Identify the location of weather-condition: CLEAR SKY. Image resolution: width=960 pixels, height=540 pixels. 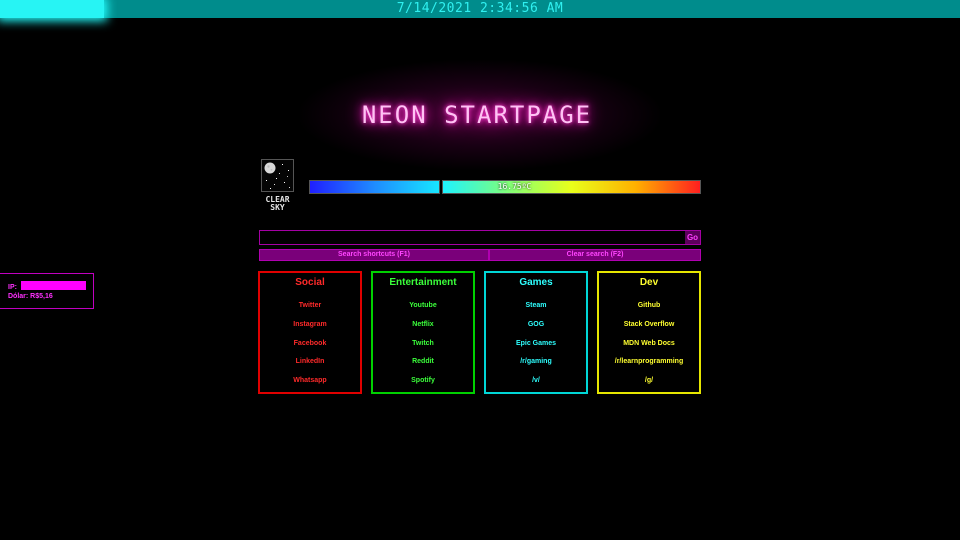
(277, 203).